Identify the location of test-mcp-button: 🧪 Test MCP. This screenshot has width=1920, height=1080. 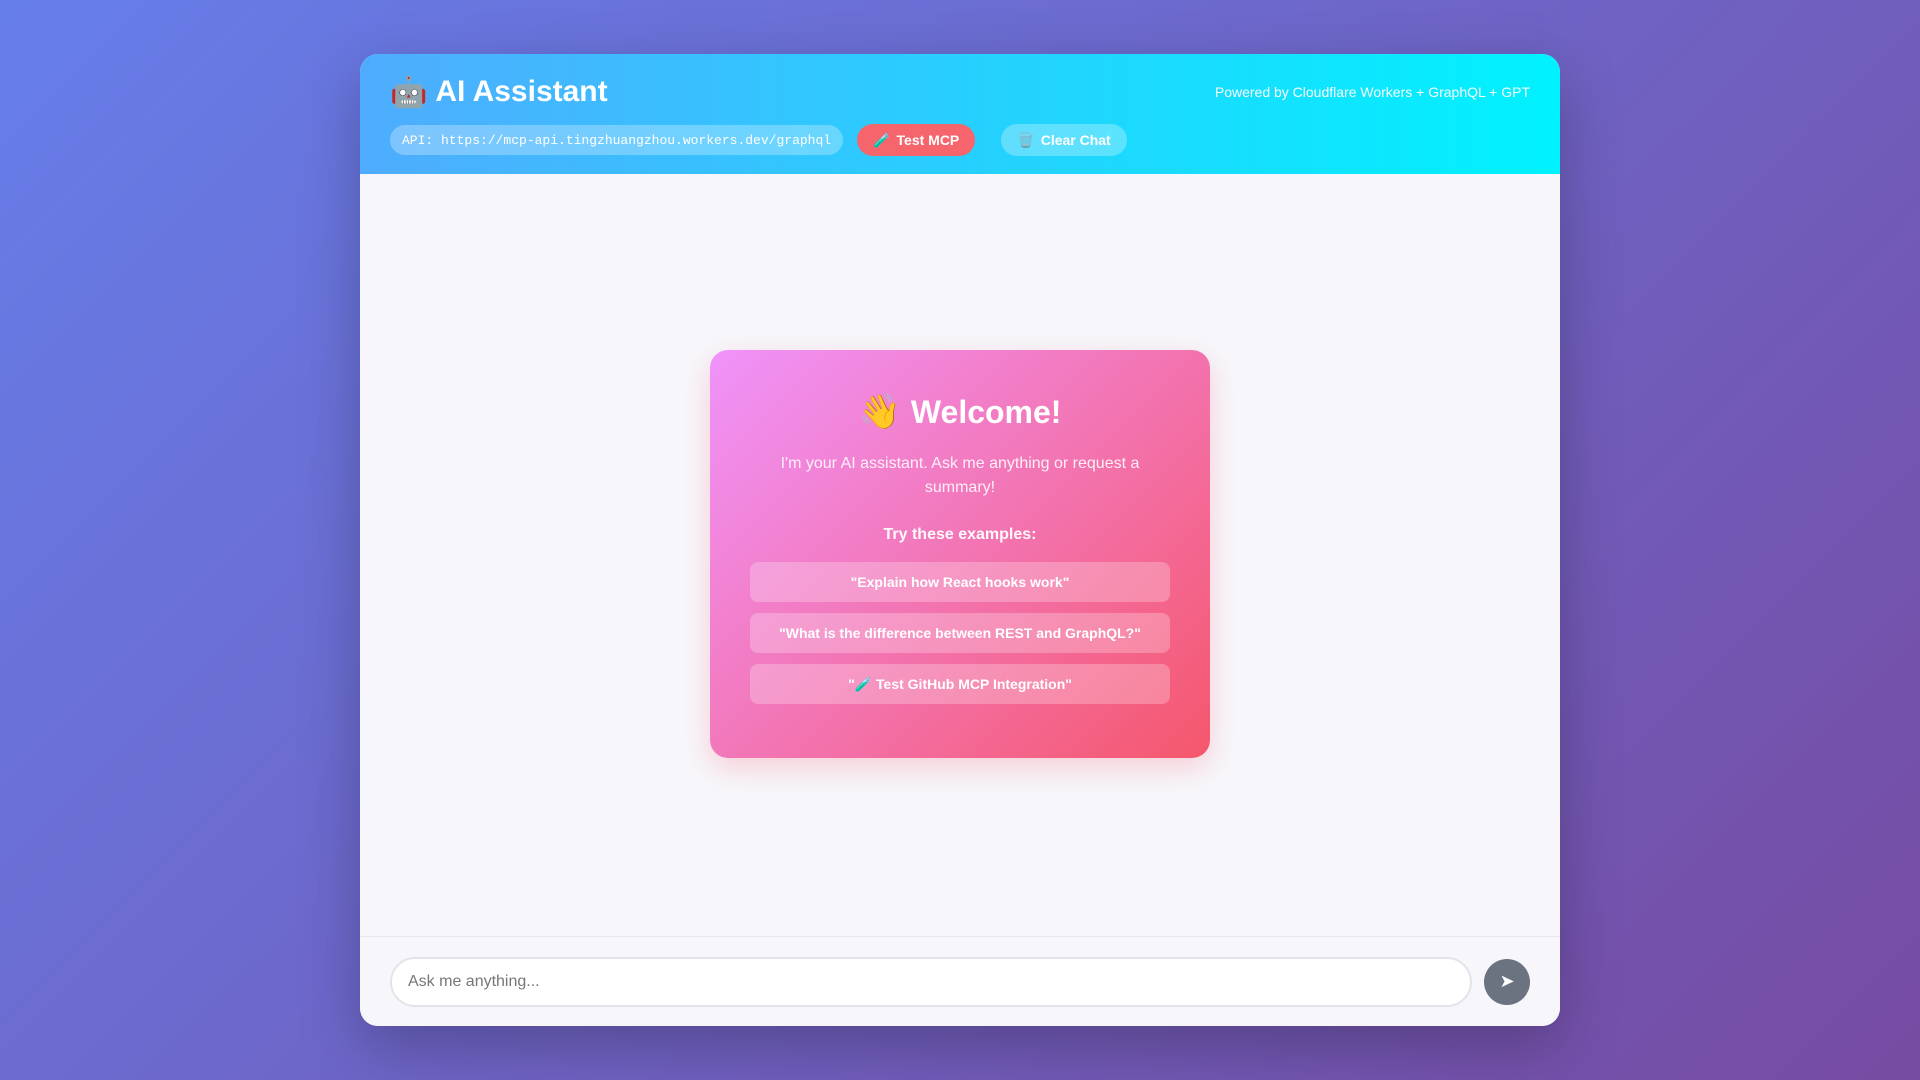
(916, 140).